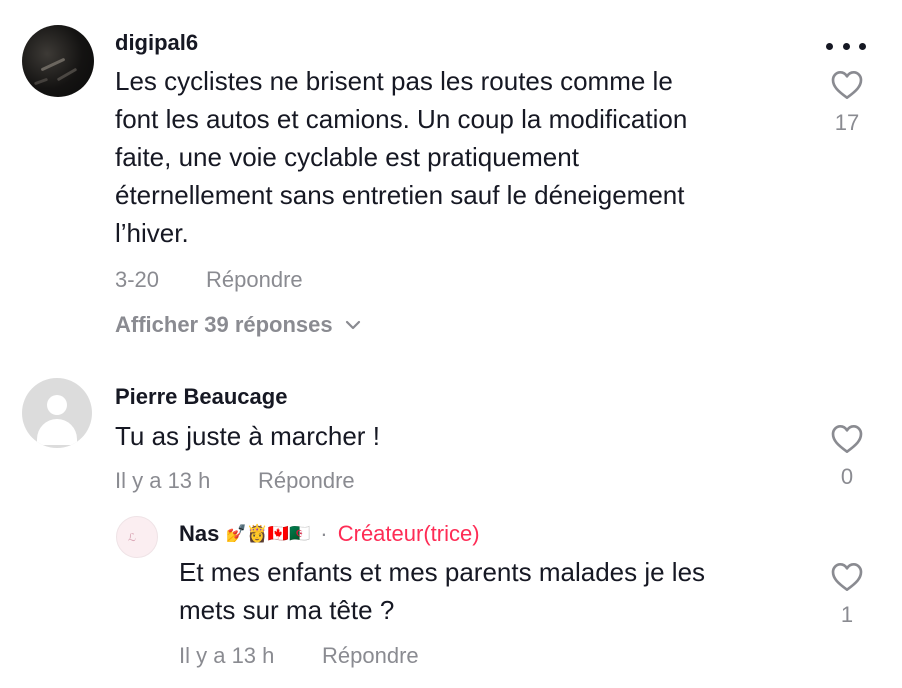 This screenshot has width=902, height=688. What do you see at coordinates (224, 324) in the screenshot?
I see `view-replies-label: Afficher 39 réponses` at bounding box center [224, 324].